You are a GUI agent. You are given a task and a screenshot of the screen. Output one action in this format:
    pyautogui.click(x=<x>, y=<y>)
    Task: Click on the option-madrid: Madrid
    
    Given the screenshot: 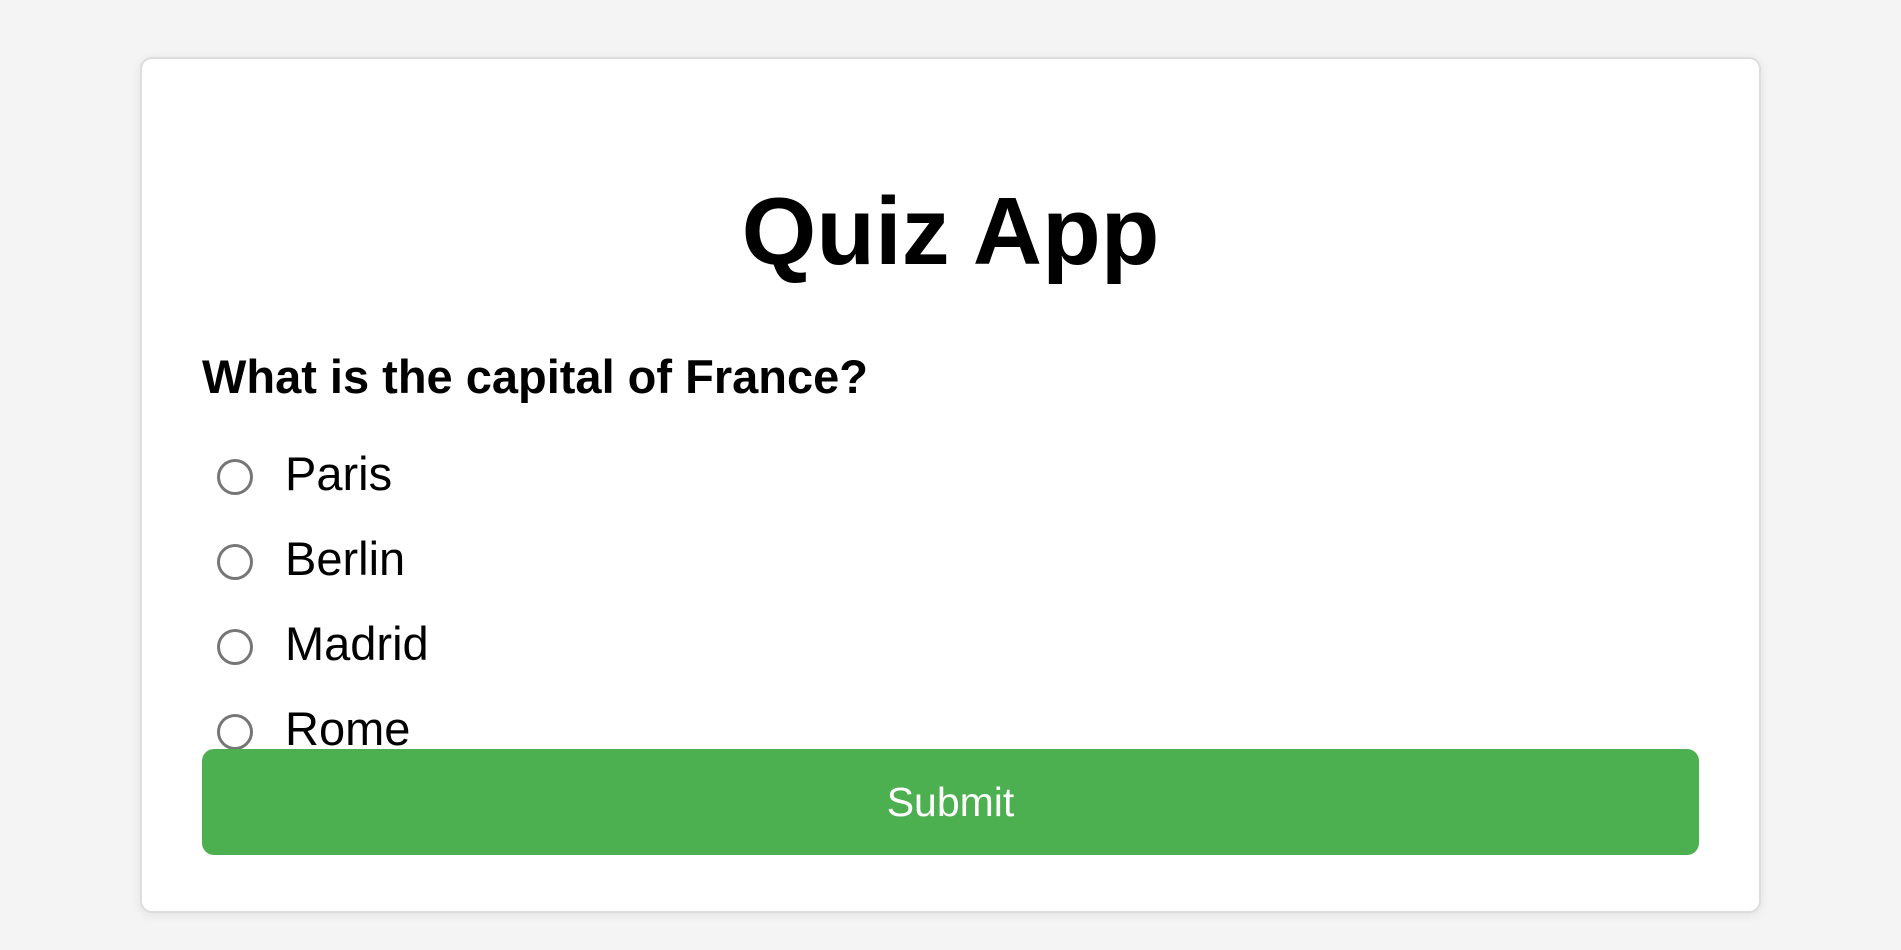 What is the action you would take?
    pyautogui.click(x=667, y=643)
    